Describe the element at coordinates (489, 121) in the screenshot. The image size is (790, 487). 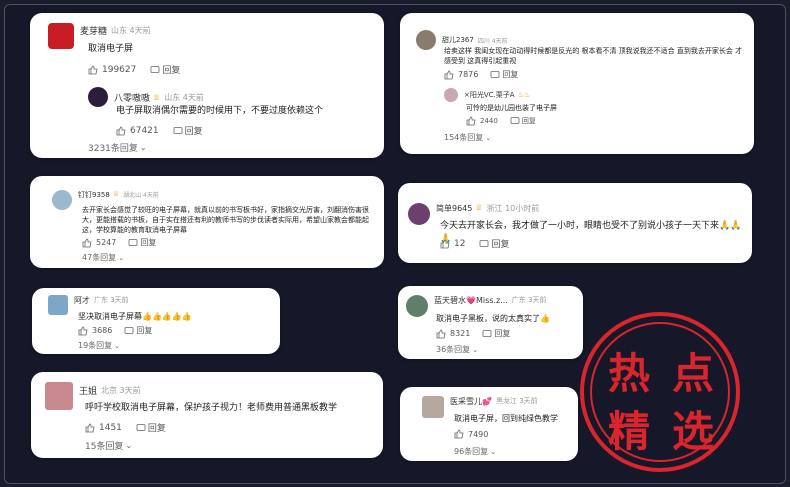
I see `like-count: 2440` at that location.